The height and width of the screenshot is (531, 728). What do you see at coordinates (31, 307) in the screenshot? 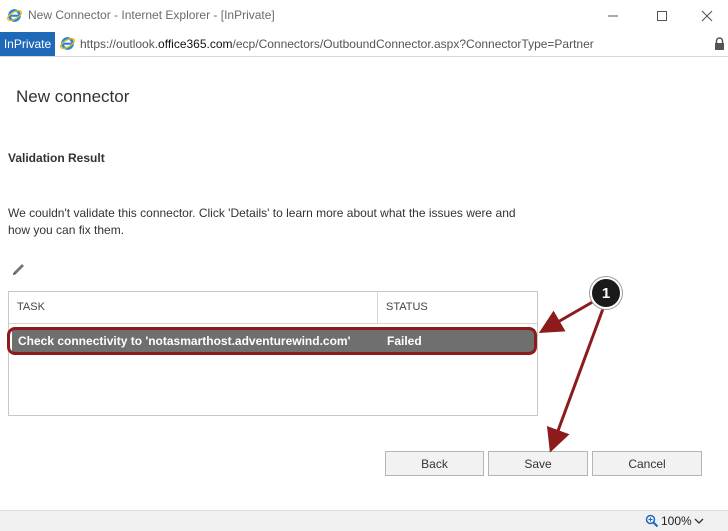
I see `column-header-task: TASK` at bounding box center [31, 307].